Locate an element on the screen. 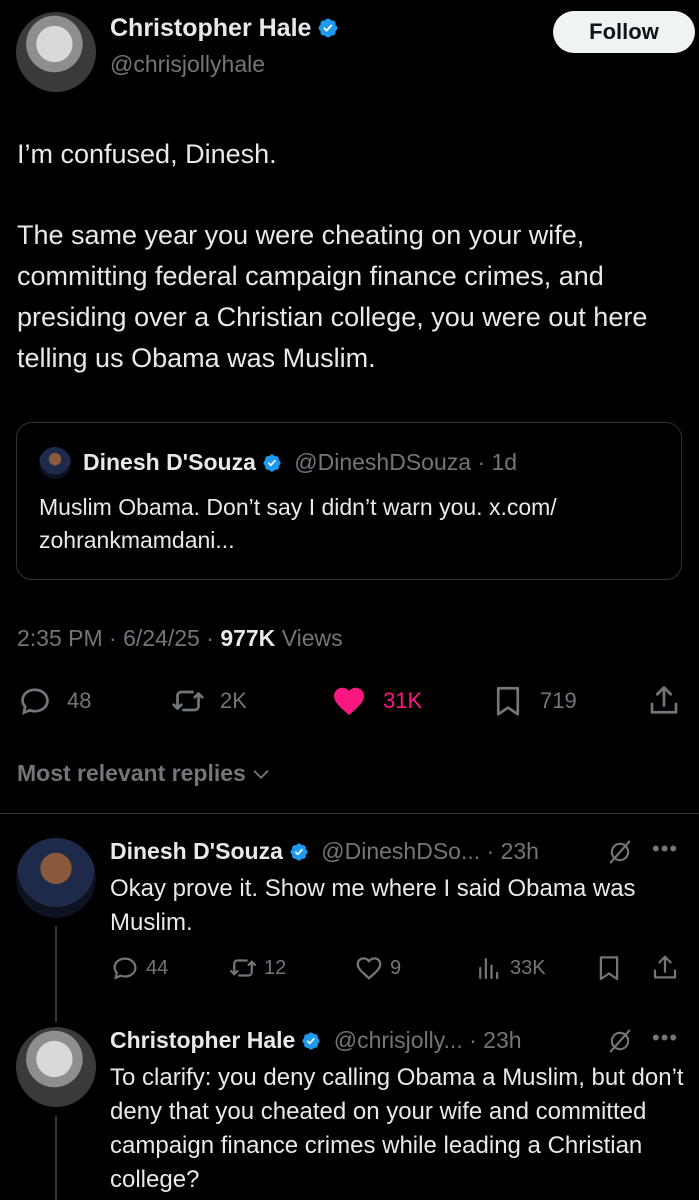  reply-repost-button: 12 is located at coordinates (257, 968).